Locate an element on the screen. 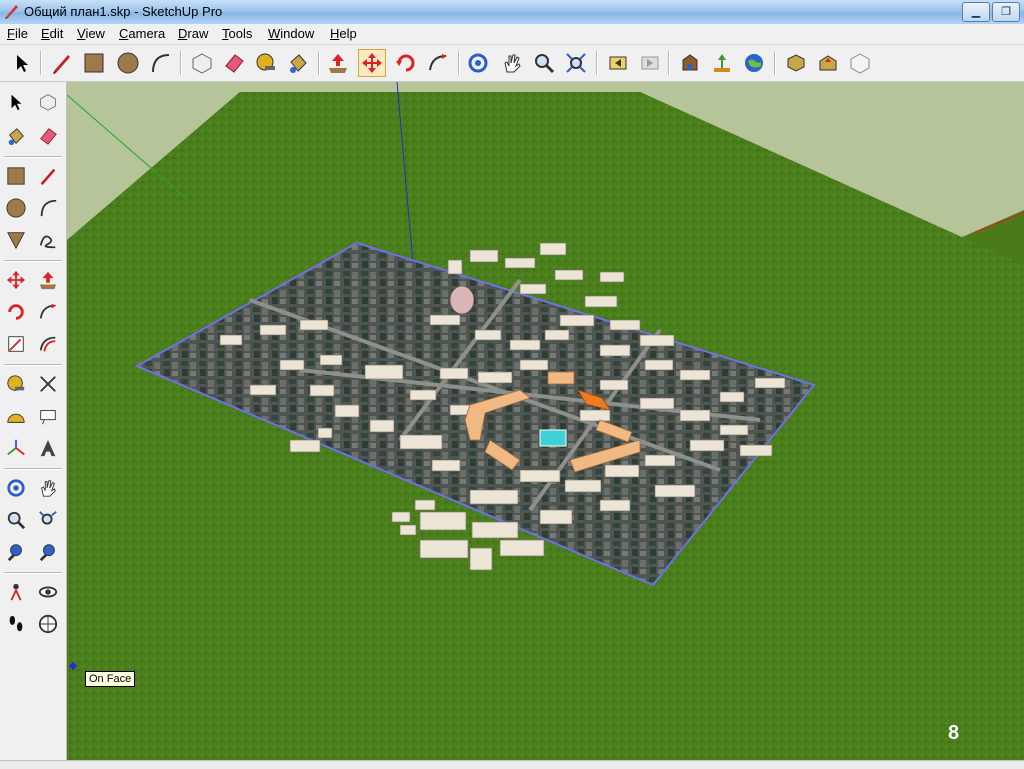 The image size is (1024, 769). pan-tool-button is located at coordinates (512, 63).